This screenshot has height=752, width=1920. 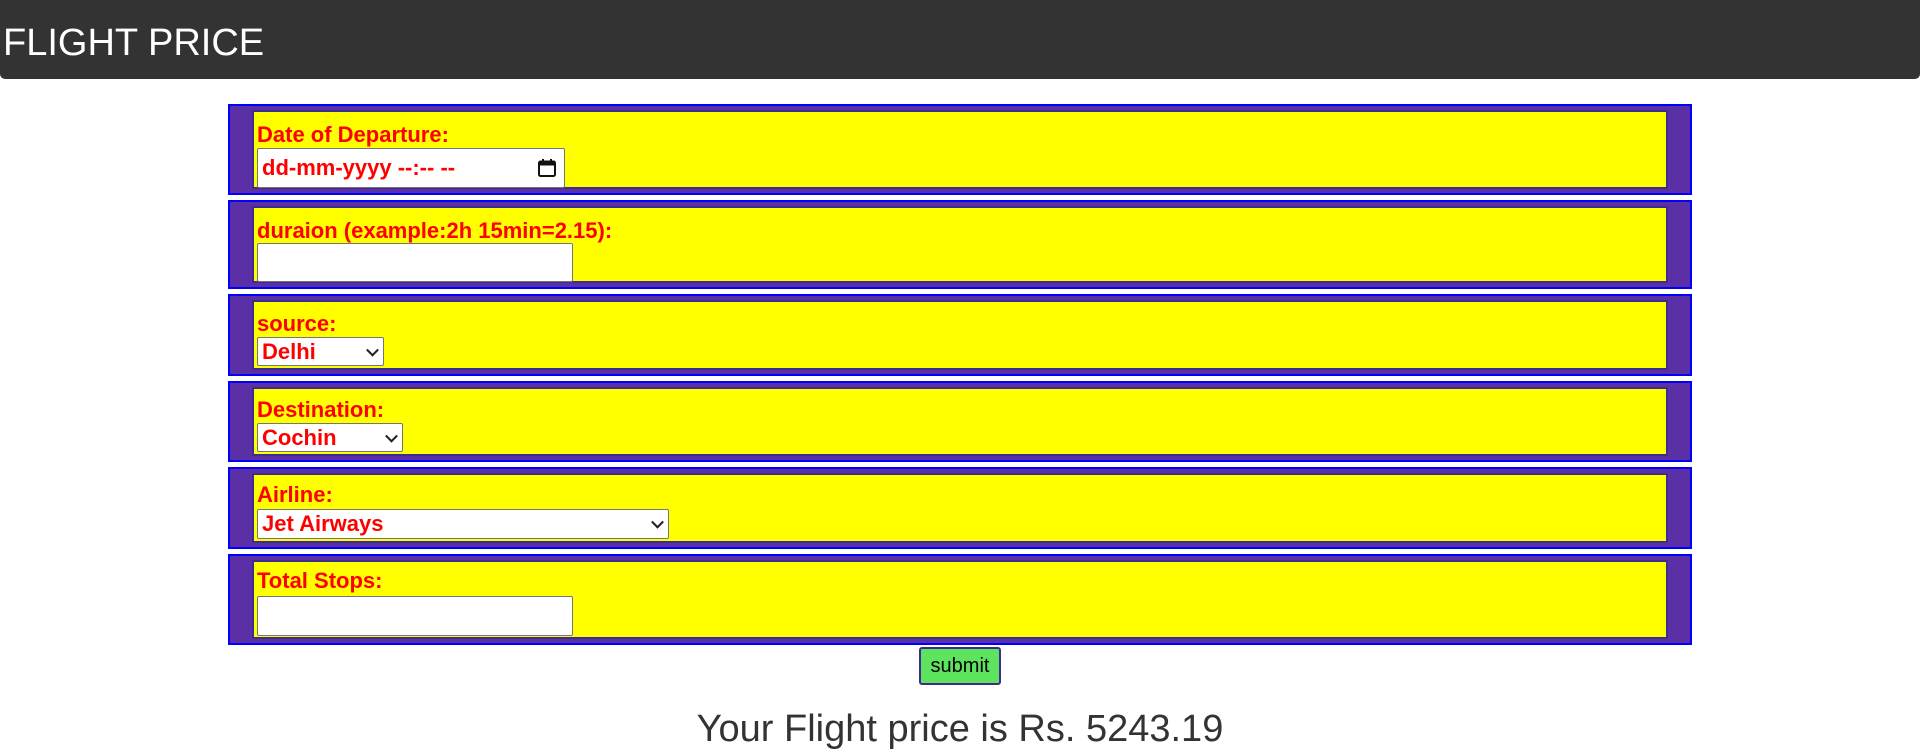 I want to click on destination-label: Destination:, so click(x=321, y=409).